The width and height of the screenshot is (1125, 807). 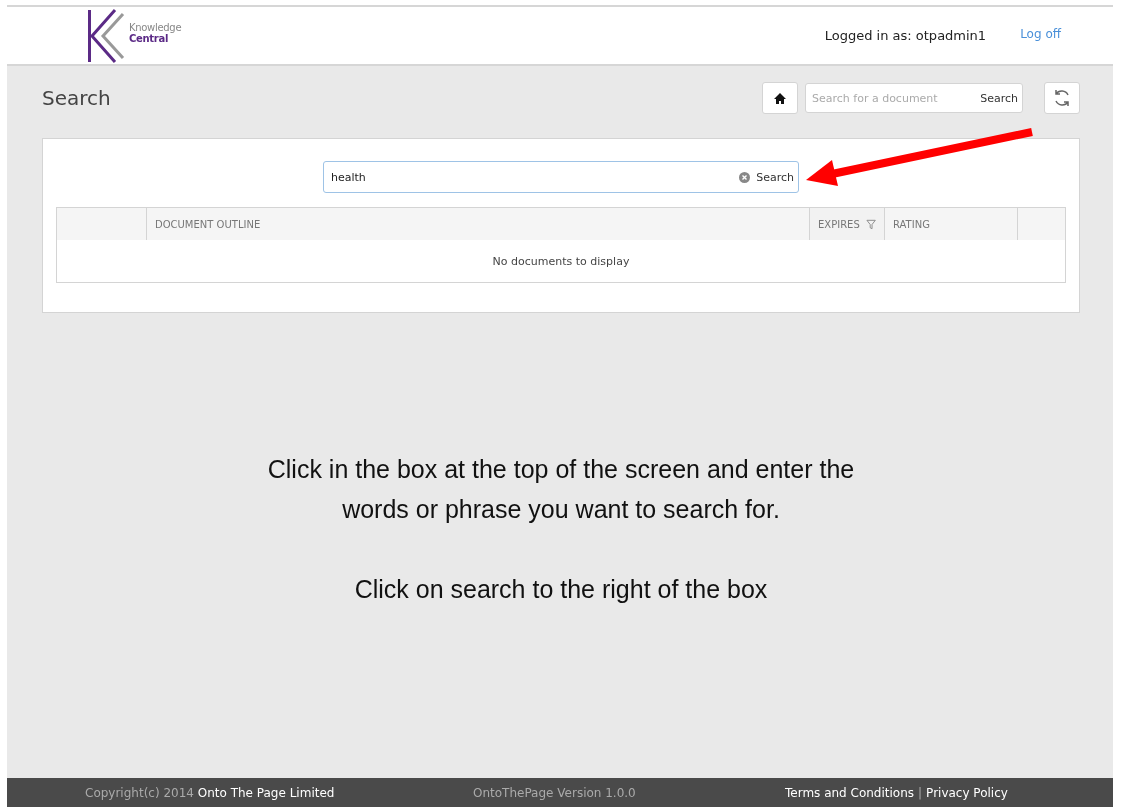 What do you see at coordinates (555, 792) in the screenshot?
I see `version-text: OntoThePage Version 1.0.0` at bounding box center [555, 792].